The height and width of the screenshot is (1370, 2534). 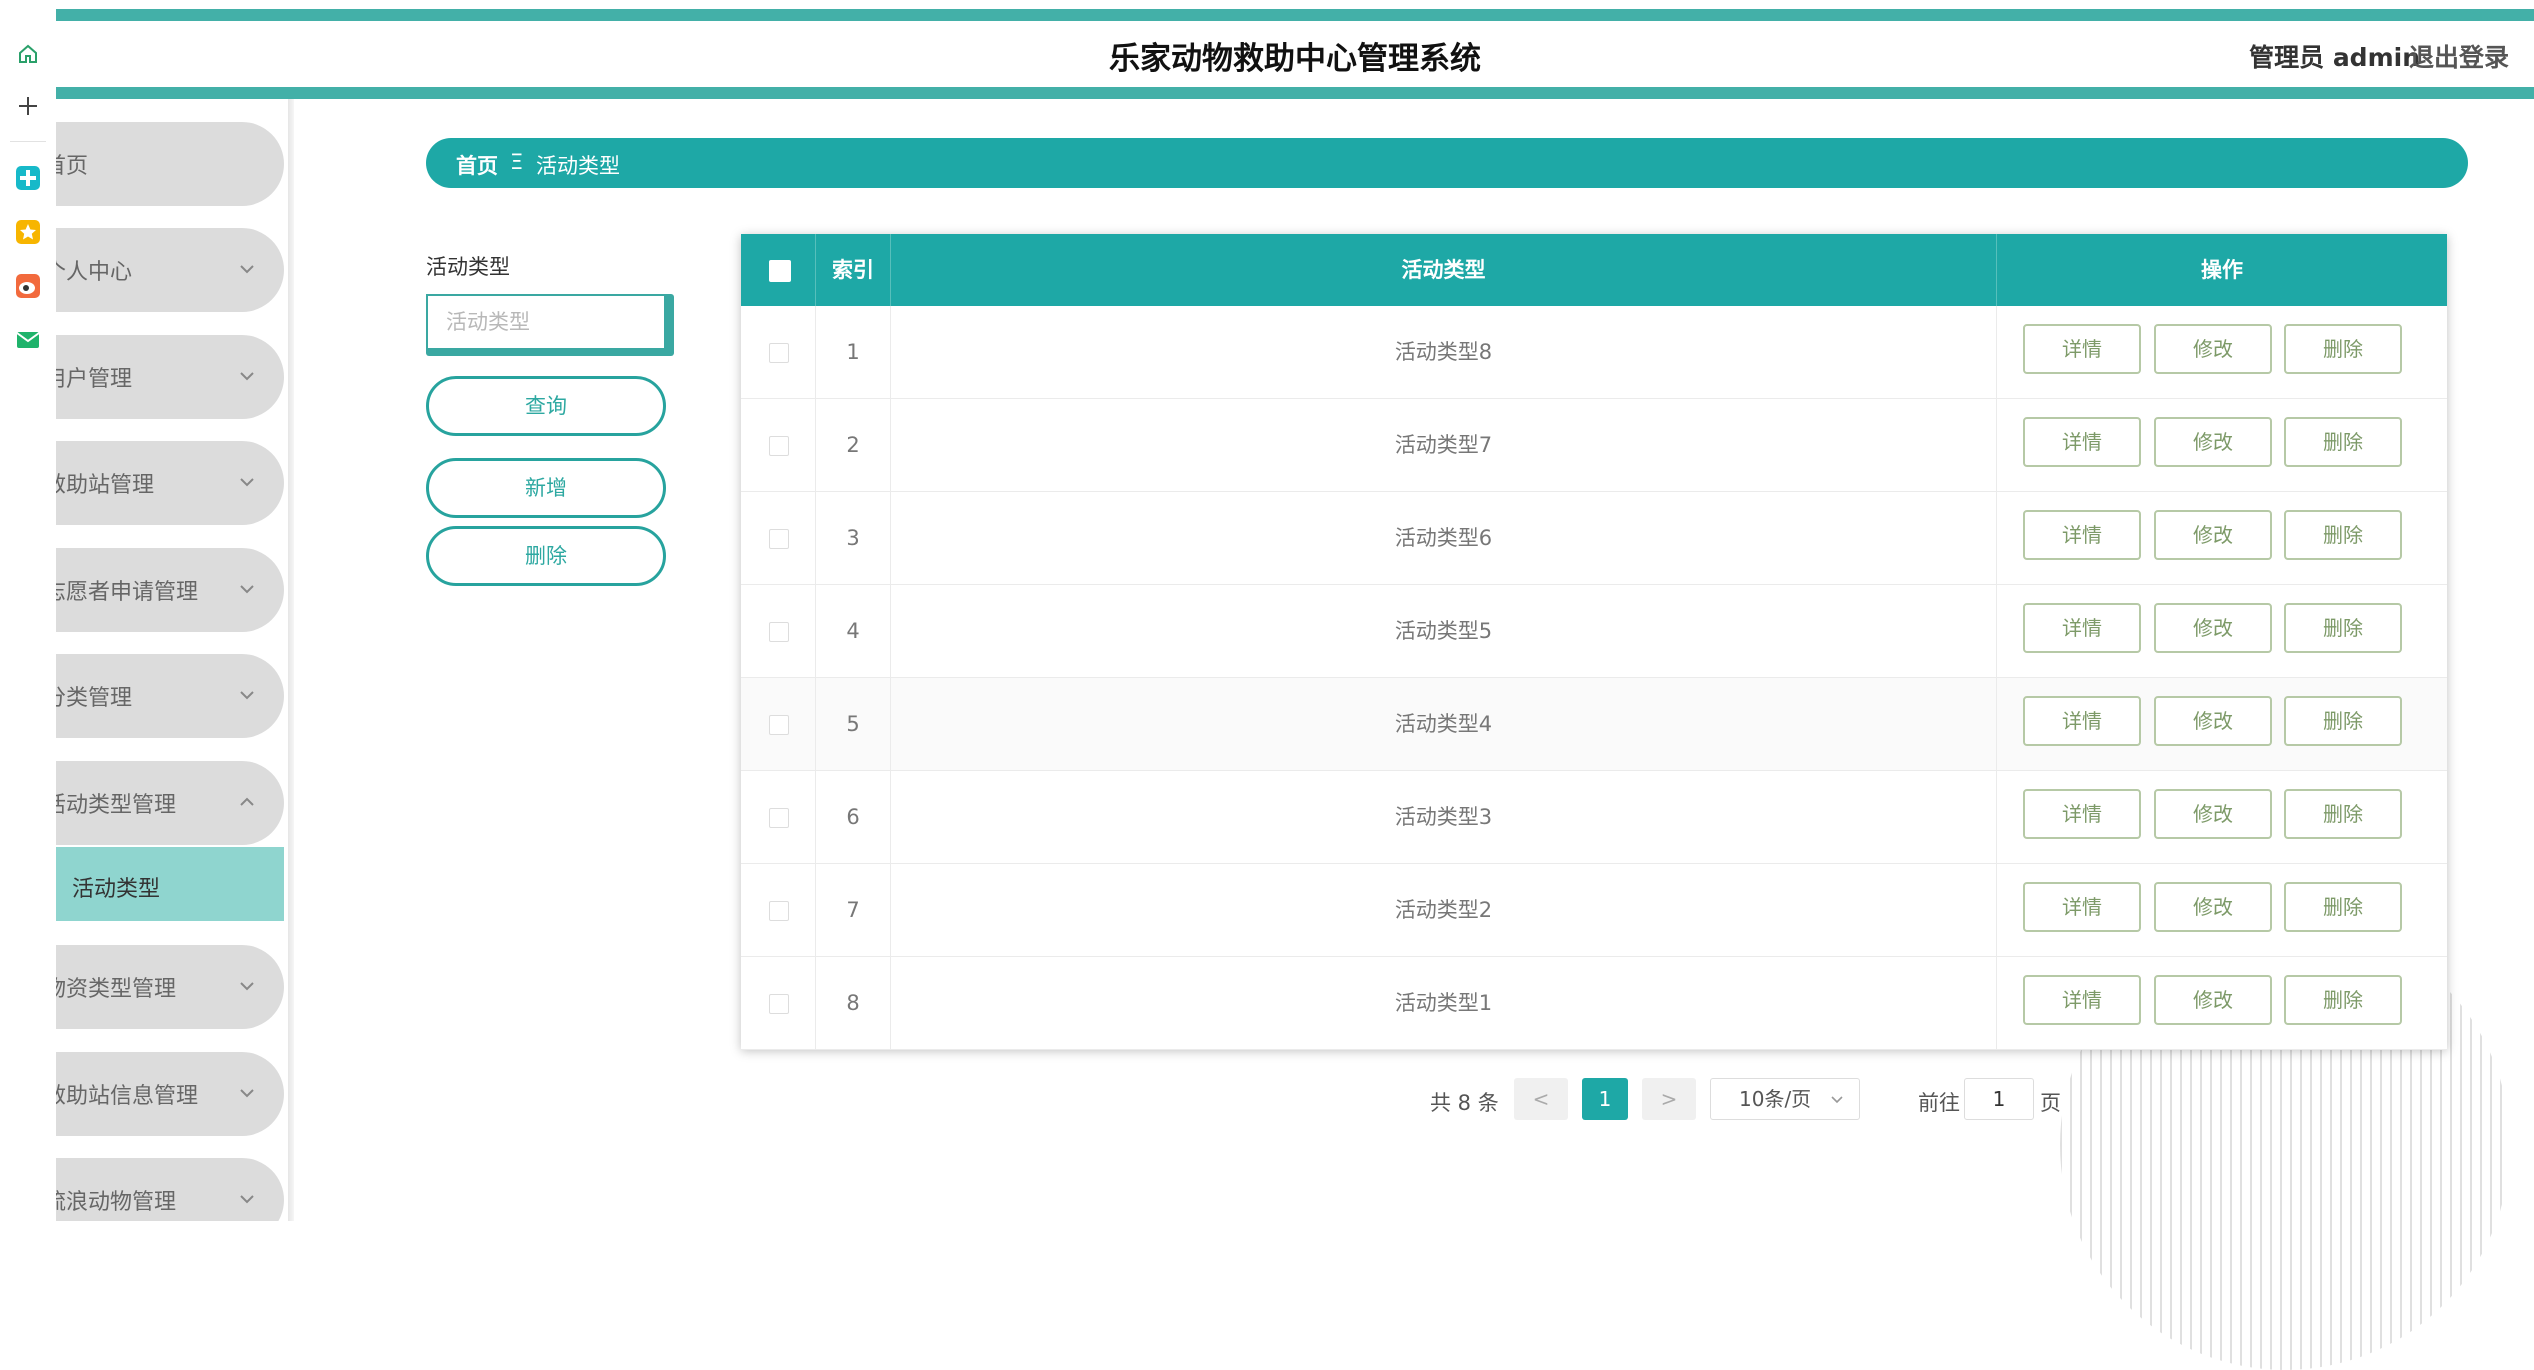 What do you see at coordinates (28, 54) in the screenshot?
I see `home-icon` at bounding box center [28, 54].